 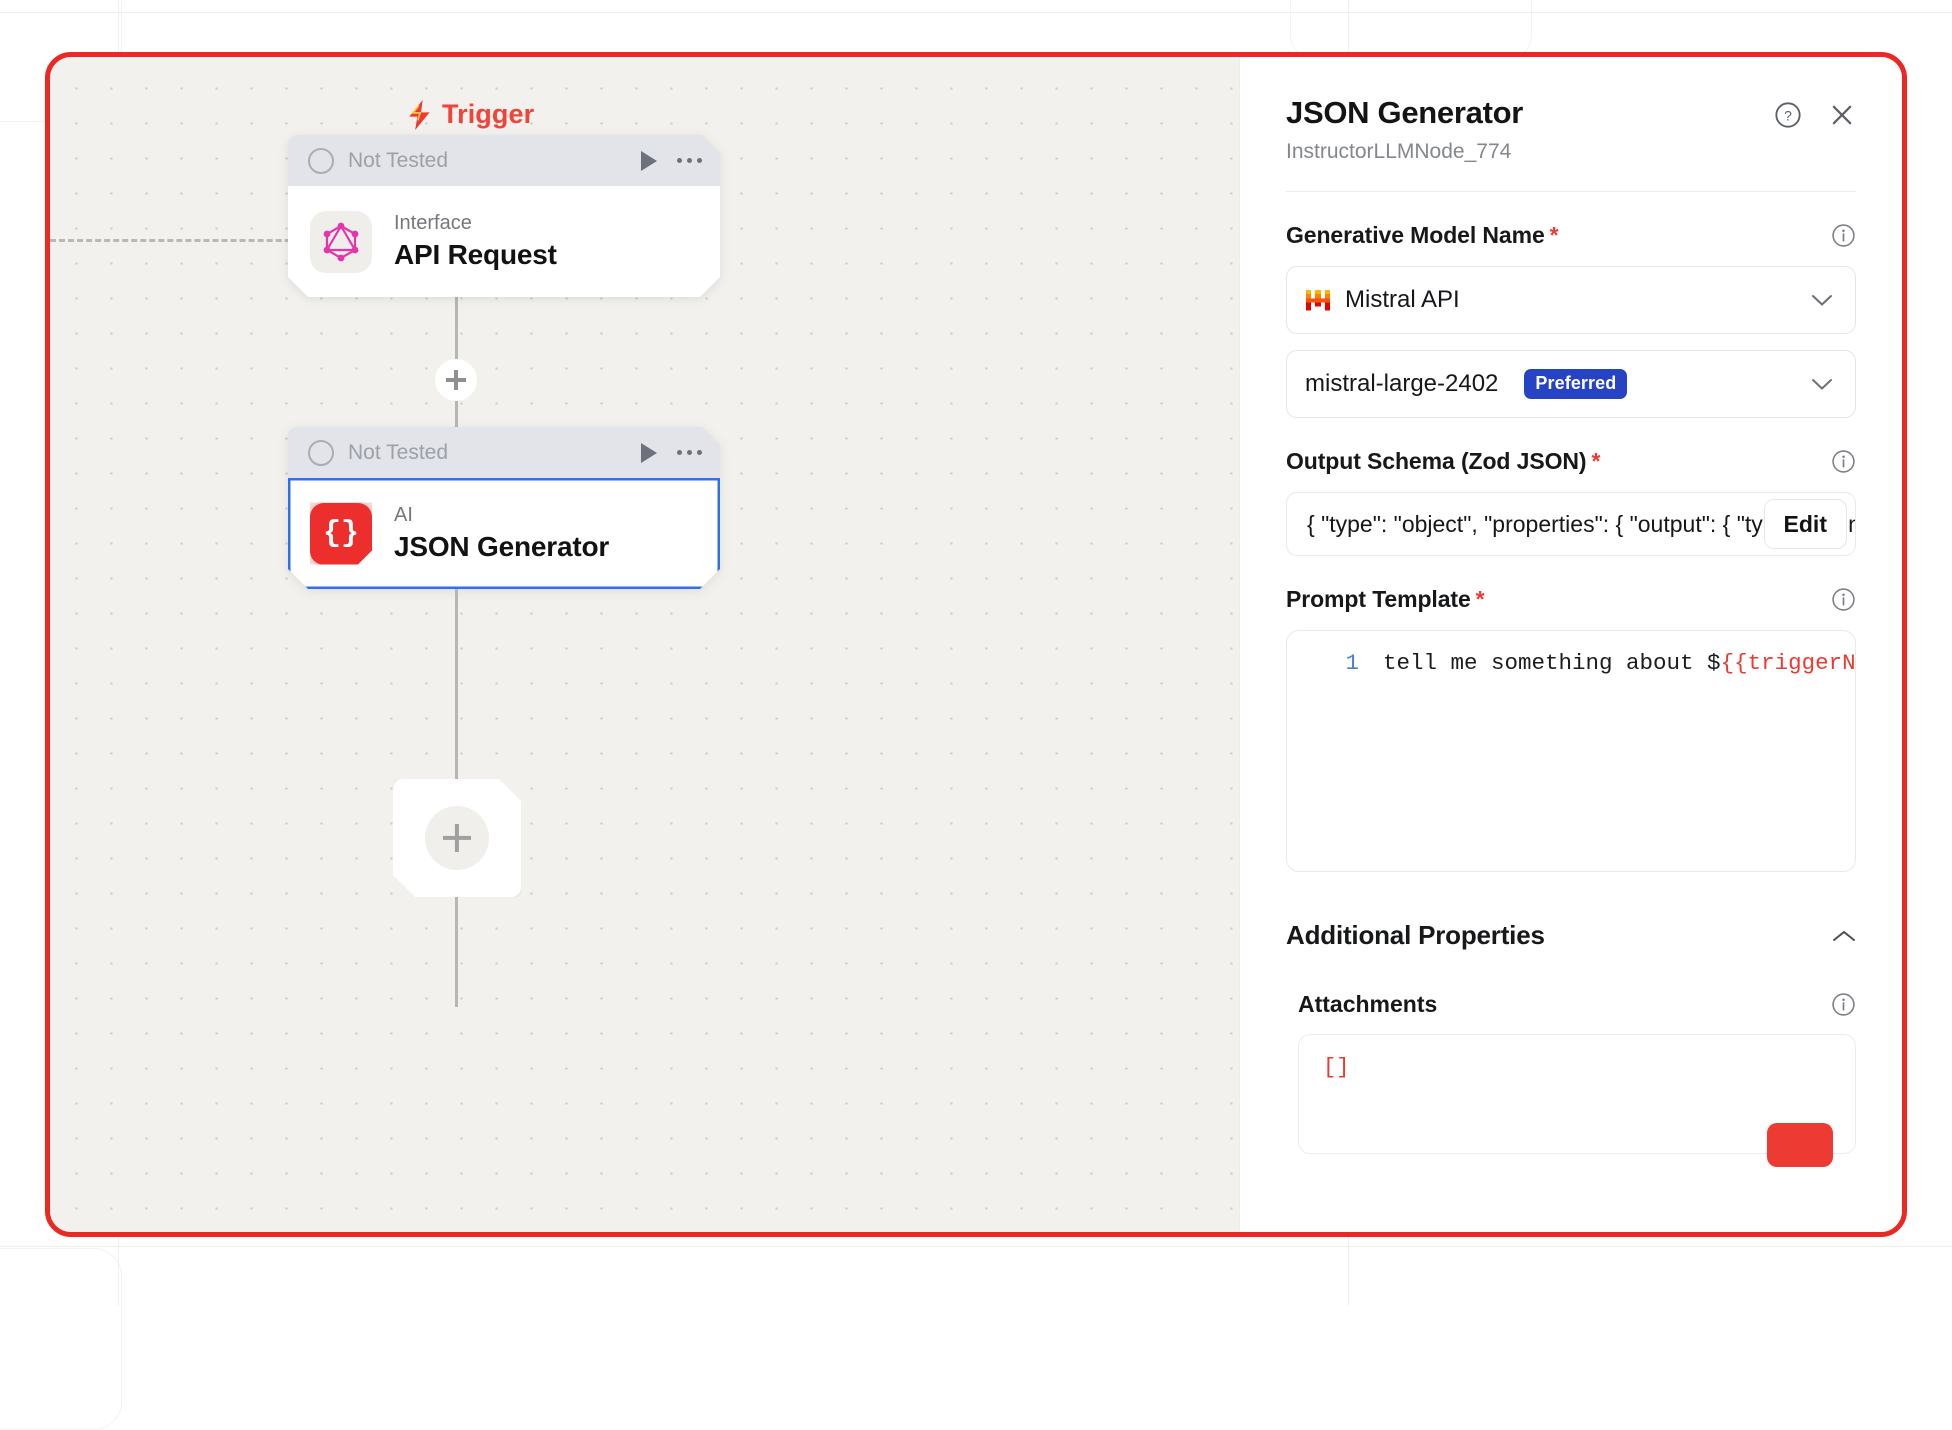 I want to click on prompt-template-editor: 1 tell me something about ${{triggerNode, so click(x=1571, y=751).